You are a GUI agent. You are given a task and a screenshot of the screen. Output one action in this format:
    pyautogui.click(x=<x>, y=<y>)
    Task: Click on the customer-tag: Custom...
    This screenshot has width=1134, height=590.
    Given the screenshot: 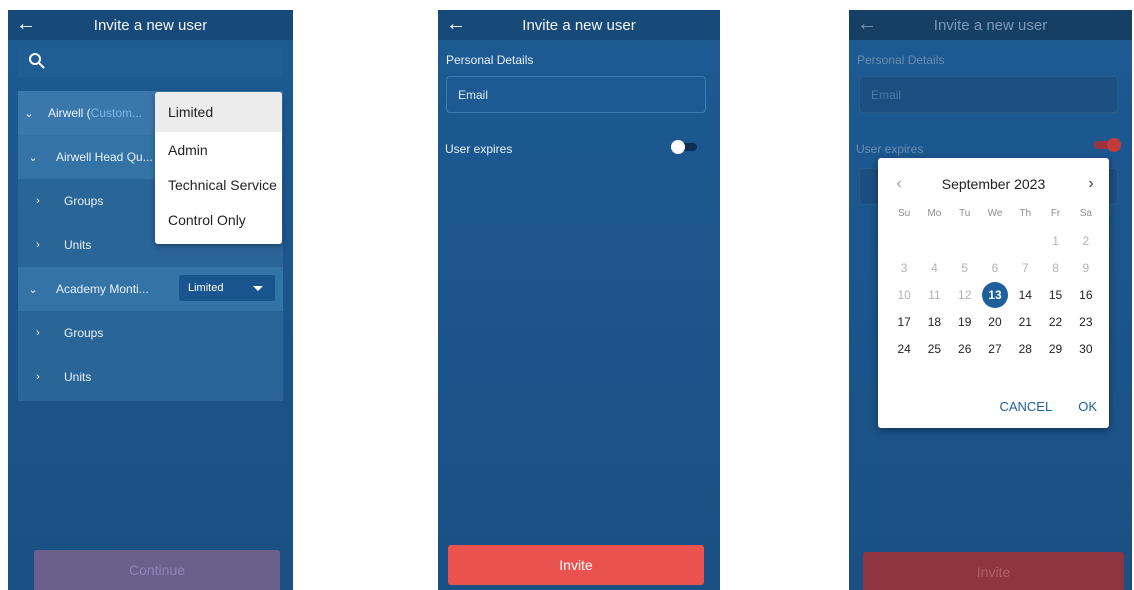 What is the action you would take?
    pyautogui.click(x=116, y=113)
    